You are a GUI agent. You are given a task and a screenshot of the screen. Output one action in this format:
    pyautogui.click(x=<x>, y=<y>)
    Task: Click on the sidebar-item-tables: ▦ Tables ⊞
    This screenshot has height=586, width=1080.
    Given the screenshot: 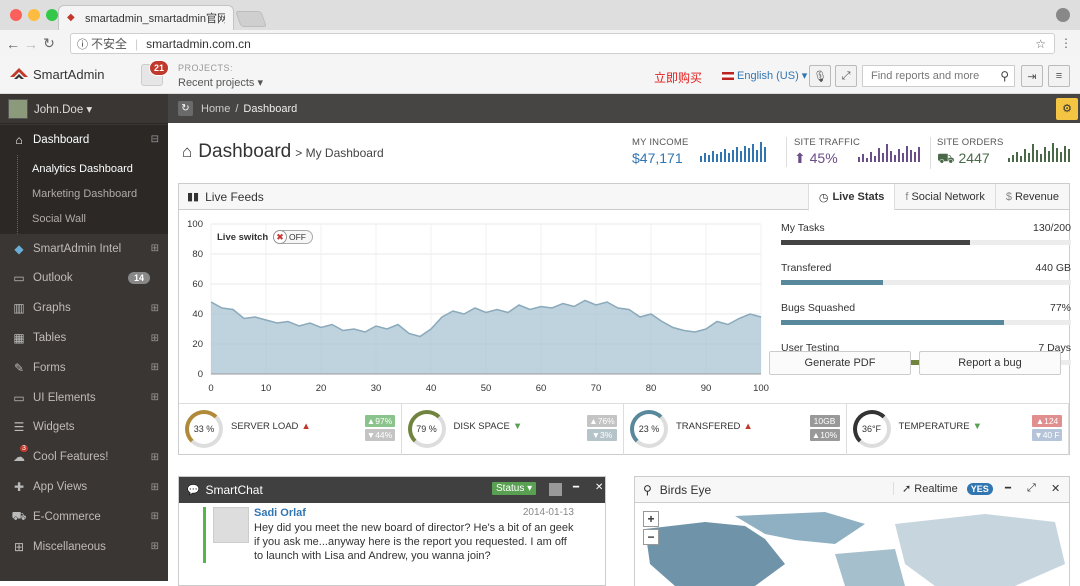 What is the action you would take?
    pyautogui.click(x=84, y=338)
    